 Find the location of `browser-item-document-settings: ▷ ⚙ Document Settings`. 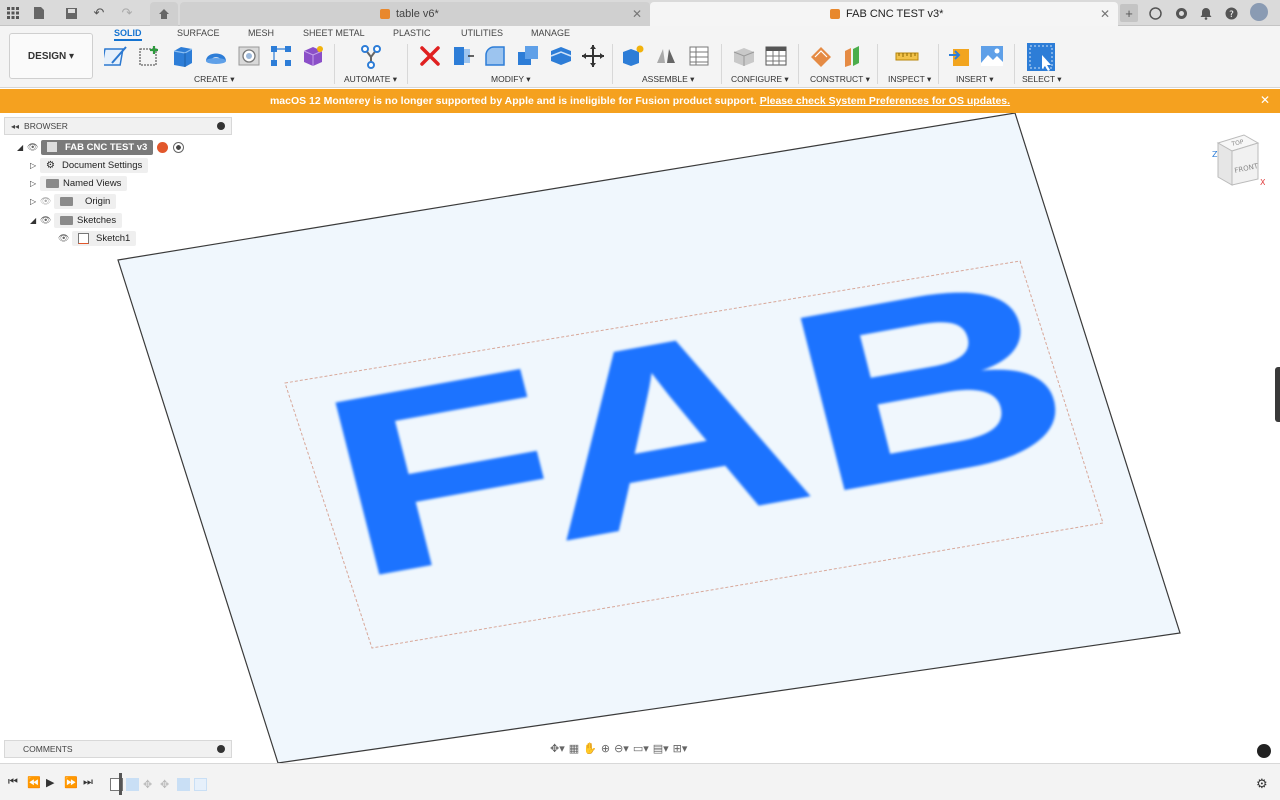

browser-item-document-settings: ▷ ⚙ Document Settings is located at coordinates (89, 165).